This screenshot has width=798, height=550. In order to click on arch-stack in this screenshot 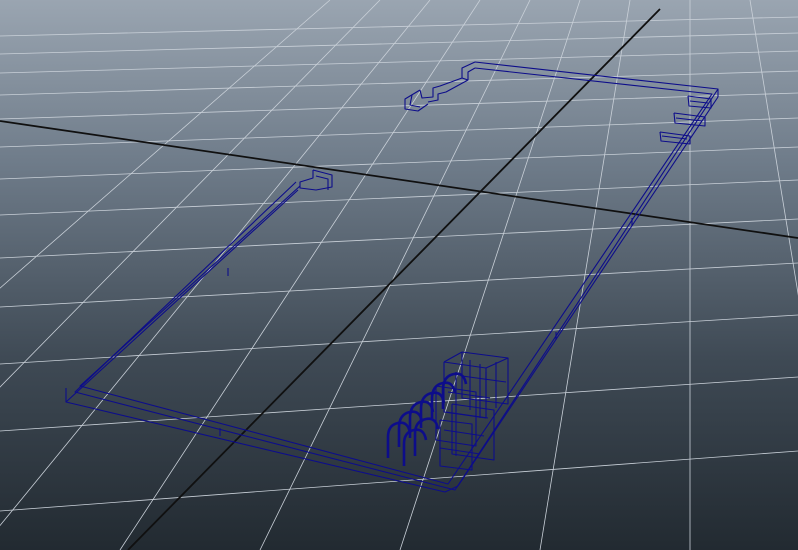, I will do `click(427, 419)`.